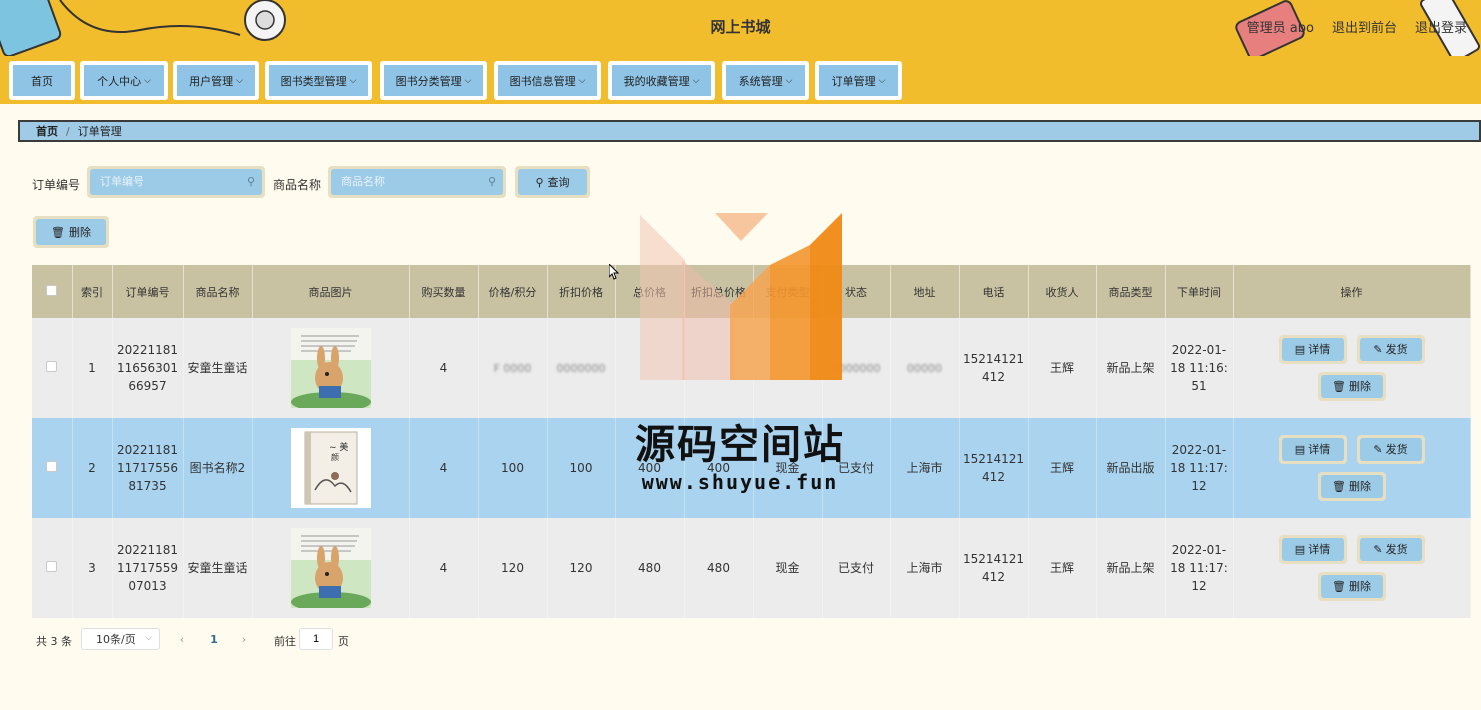 This screenshot has height=710, width=1481. What do you see at coordinates (330, 368) in the screenshot?
I see `rabbit-book-cover` at bounding box center [330, 368].